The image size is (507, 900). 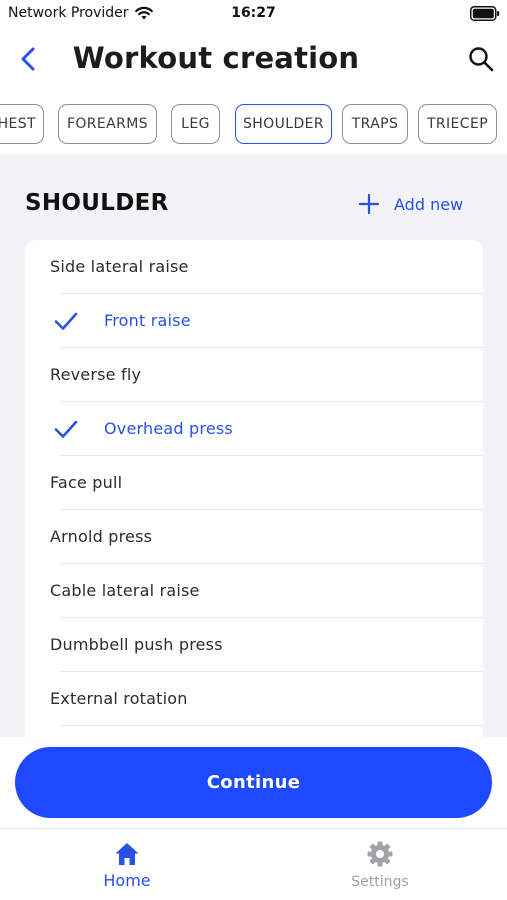 I want to click on divider, so click(x=271, y=725).